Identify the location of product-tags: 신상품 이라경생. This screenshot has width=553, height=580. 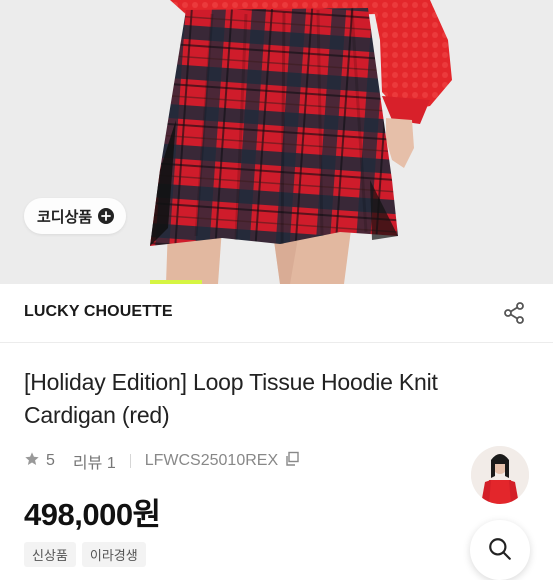
(85, 554).